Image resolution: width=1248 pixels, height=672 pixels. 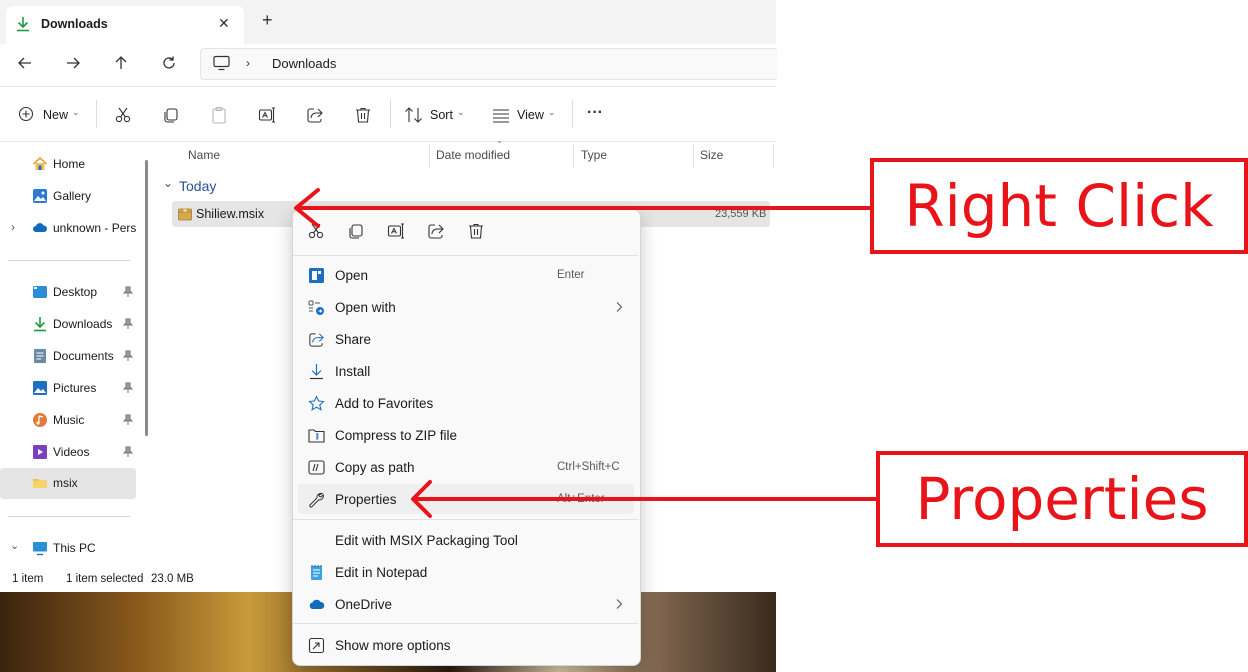 What do you see at coordinates (40, 163) in the screenshot?
I see `home-icon` at bounding box center [40, 163].